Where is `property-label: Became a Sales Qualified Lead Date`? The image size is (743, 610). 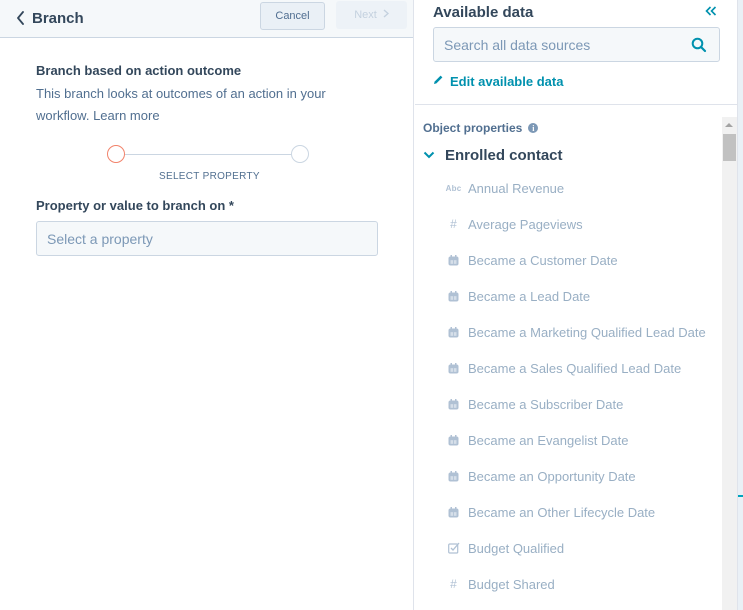
property-label: Became a Sales Qualified Lead Date is located at coordinates (575, 368).